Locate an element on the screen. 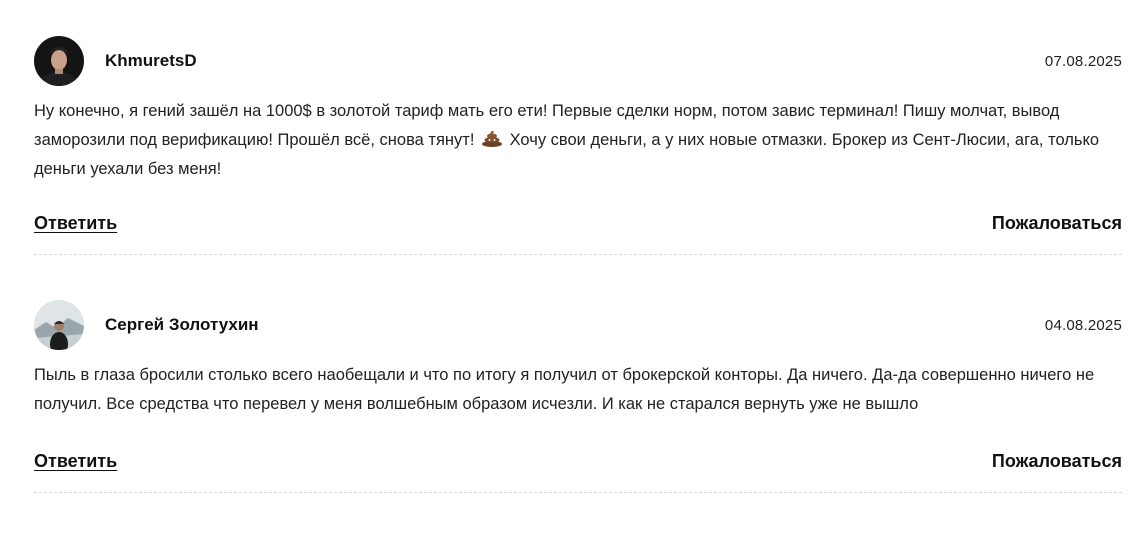  comment-author: Сергей Золотухин is located at coordinates (182, 324).